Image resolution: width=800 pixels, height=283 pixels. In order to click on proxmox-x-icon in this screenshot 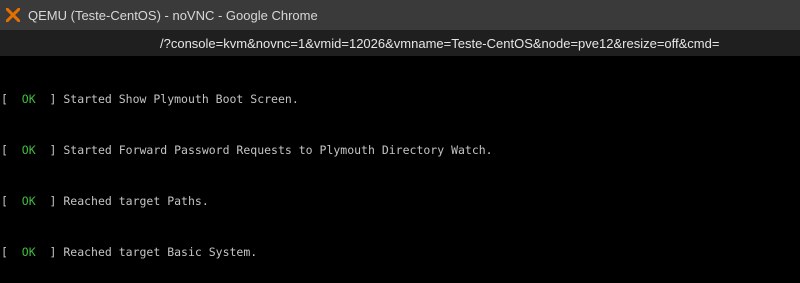, I will do `click(13, 15)`.